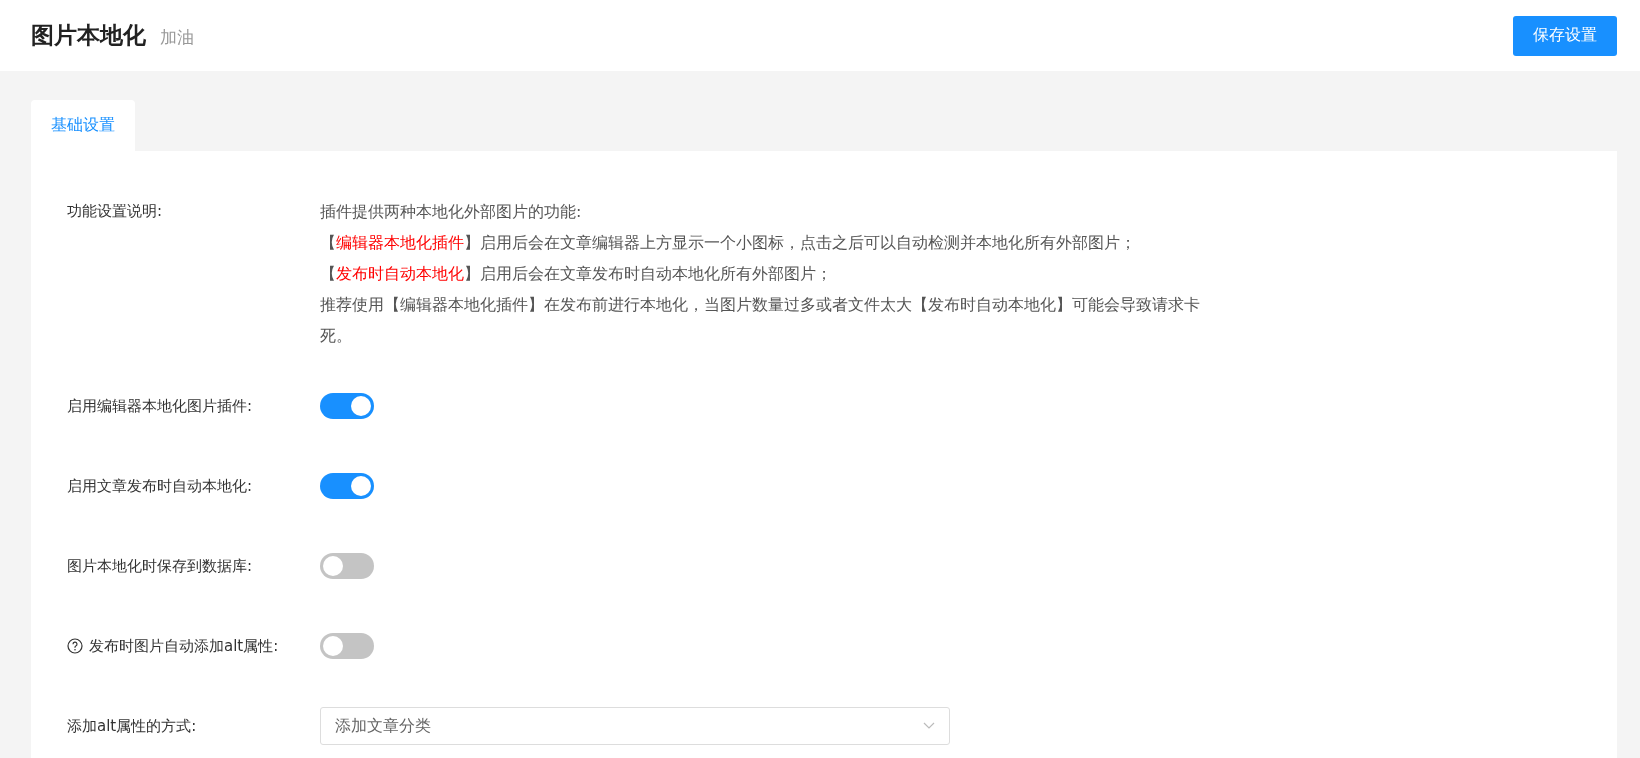 The height and width of the screenshot is (758, 1640). I want to click on help-icon, so click(75, 646).